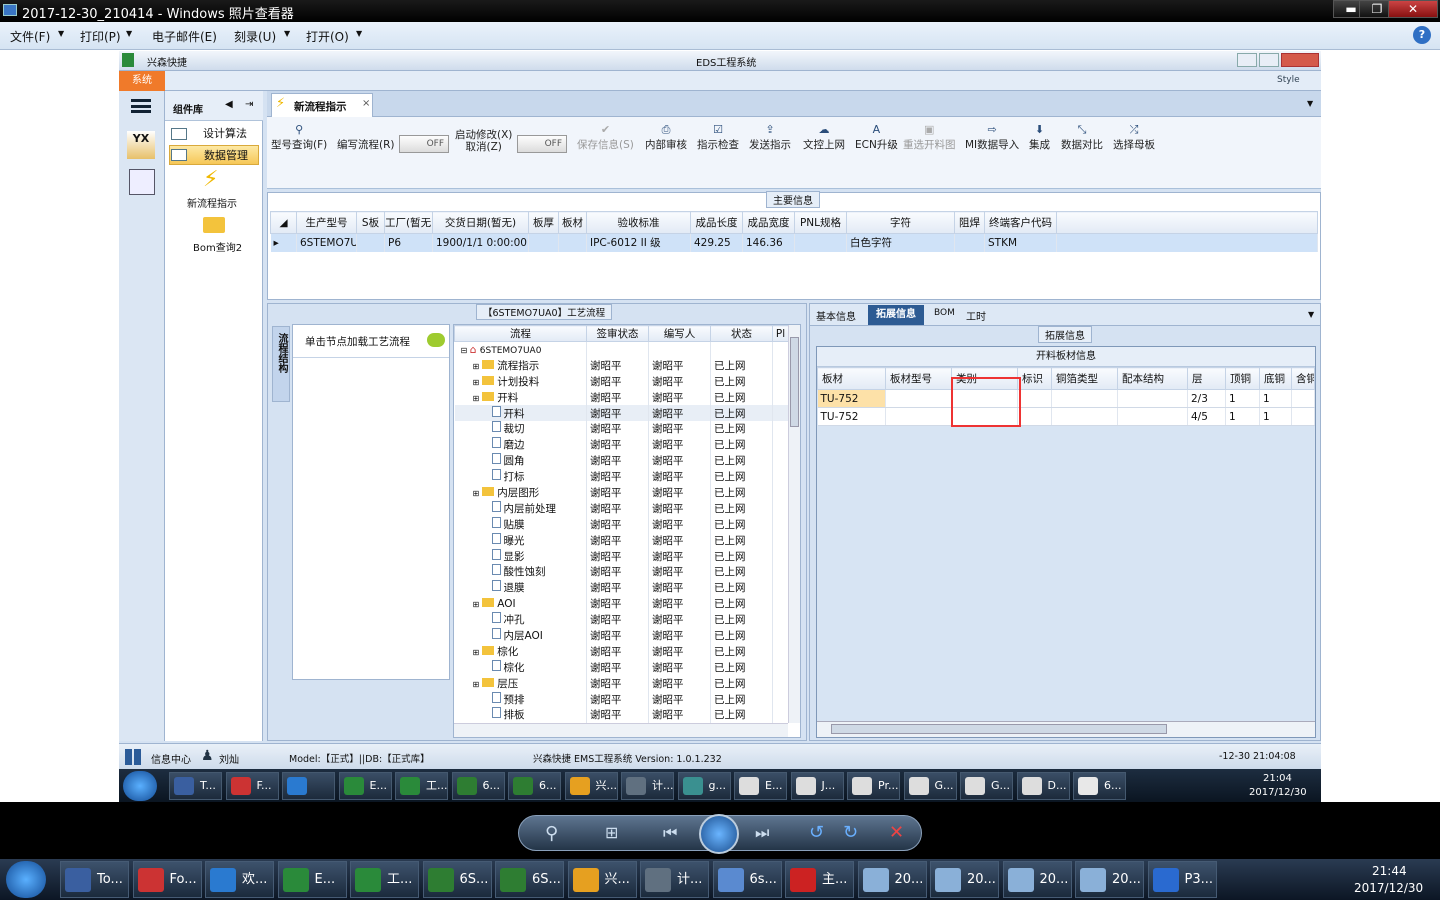  Describe the element at coordinates (824, 137) in the screenshot. I see `doc-online-button: ☁ 文控上网` at that location.